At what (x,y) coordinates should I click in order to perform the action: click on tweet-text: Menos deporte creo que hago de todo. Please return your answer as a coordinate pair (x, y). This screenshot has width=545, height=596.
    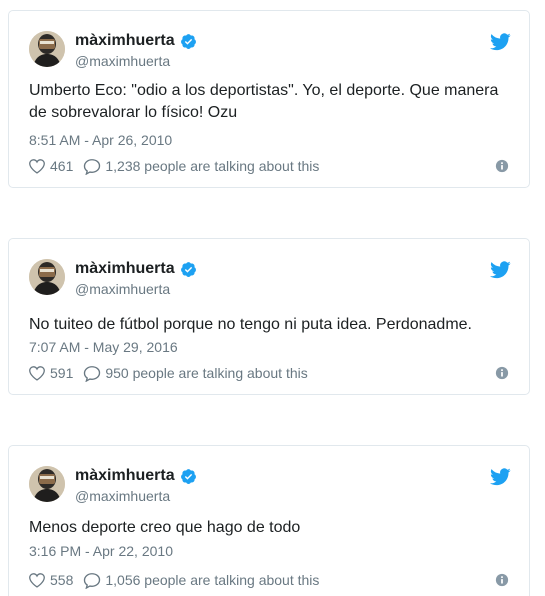
    Looking at the image, I should click on (165, 527).